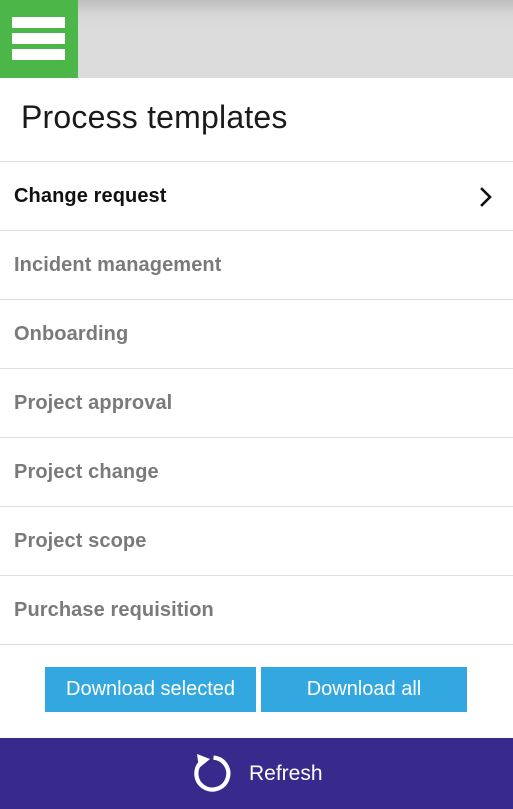 The image size is (513, 809). Describe the element at coordinates (256, 334) in the screenshot. I see `list-item-onboarding: Onboarding` at that location.